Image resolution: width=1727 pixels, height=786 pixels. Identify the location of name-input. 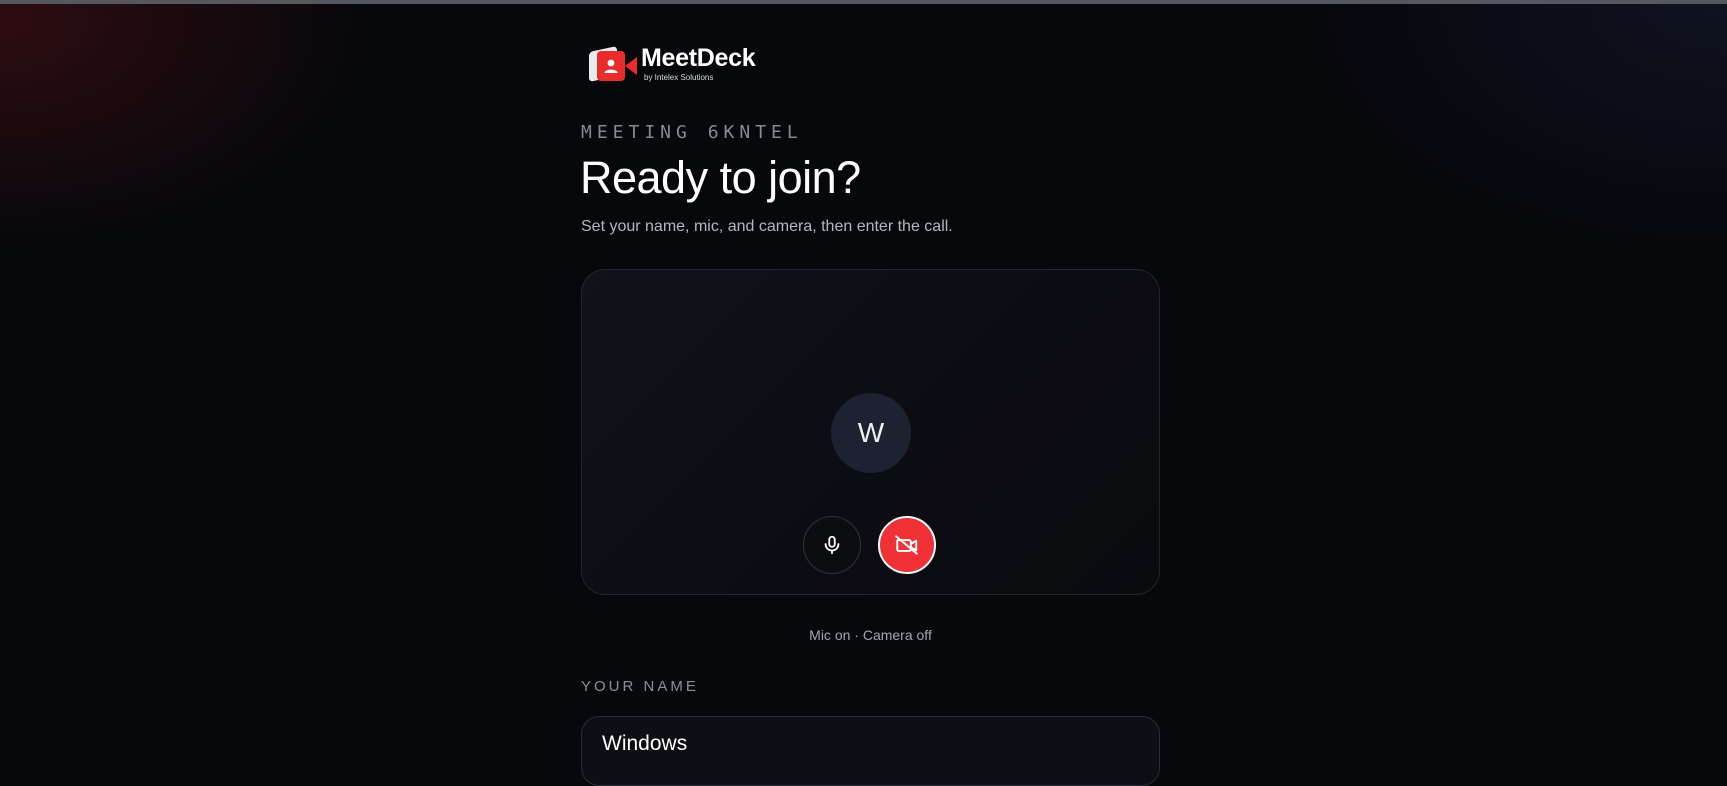
(870, 751).